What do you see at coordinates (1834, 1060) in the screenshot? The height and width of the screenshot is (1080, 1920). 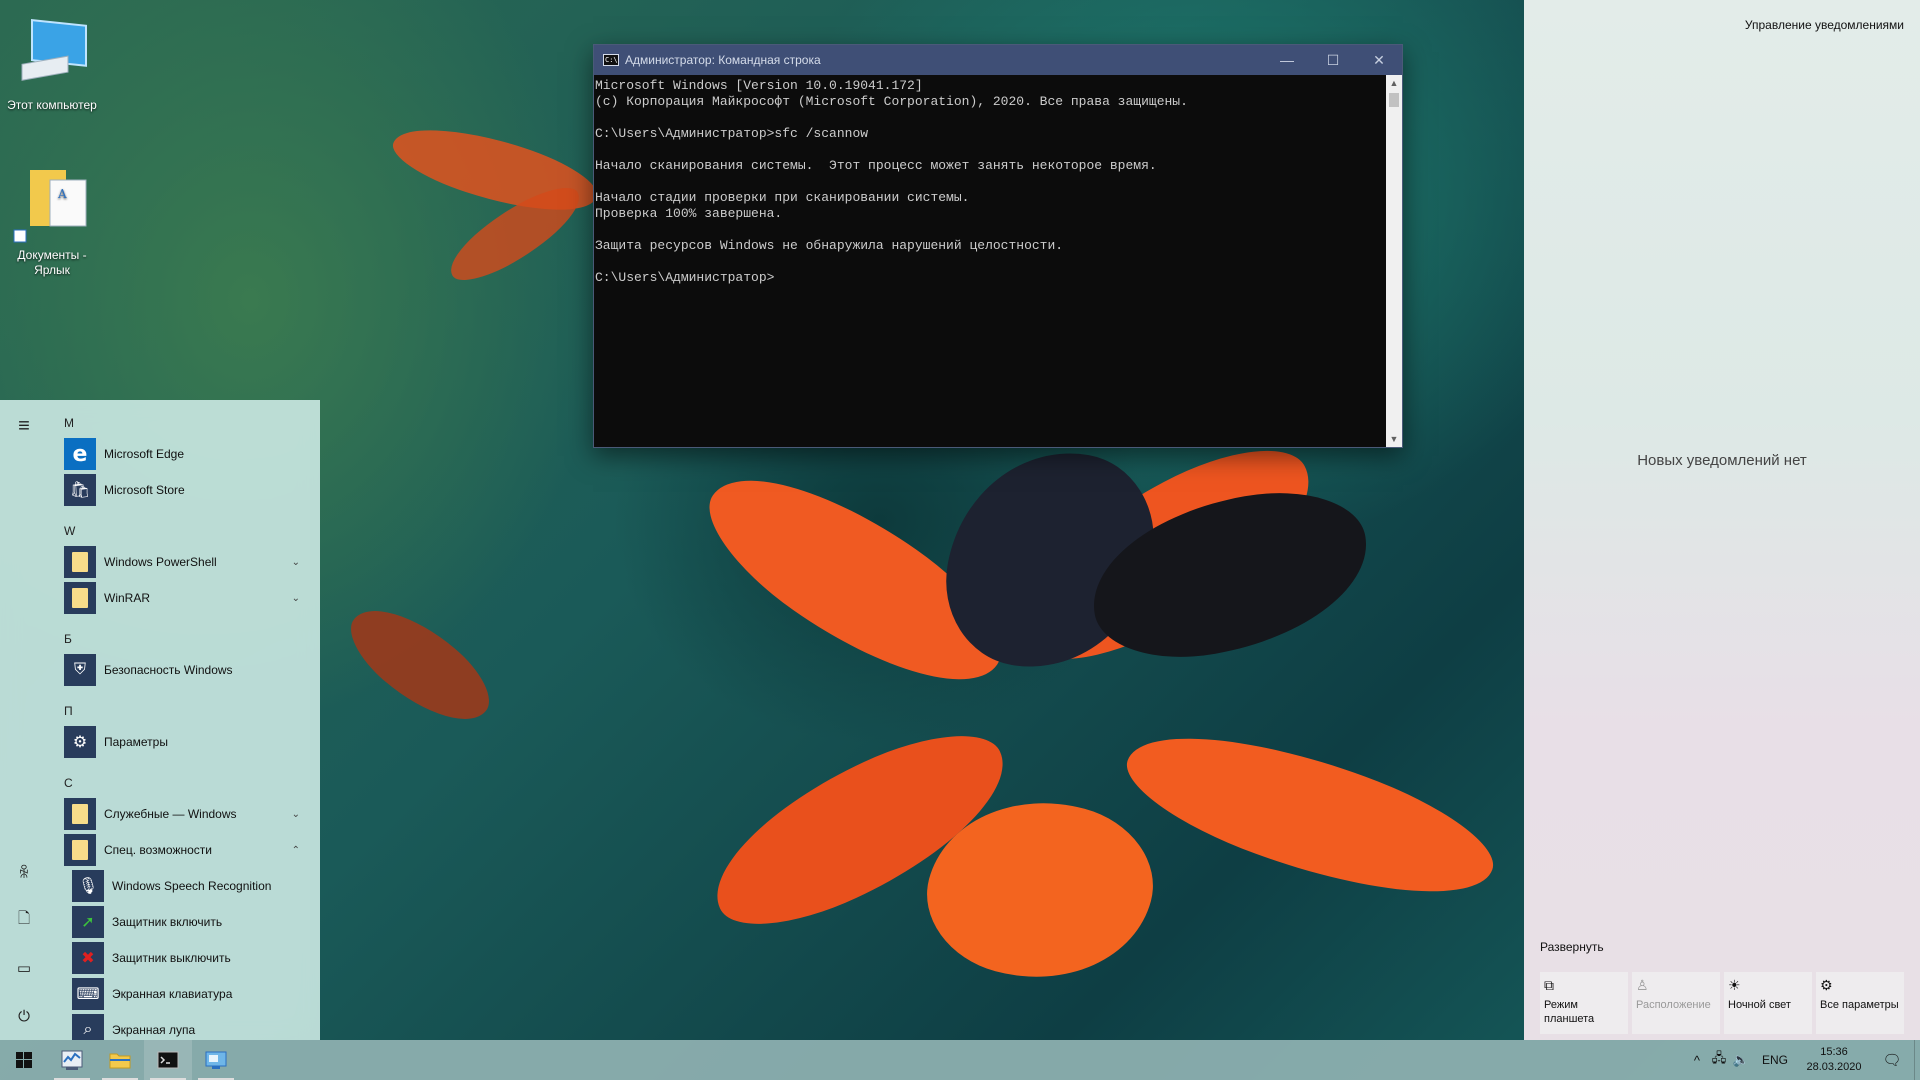 I see `clock: 15:36 28.03.2020` at bounding box center [1834, 1060].